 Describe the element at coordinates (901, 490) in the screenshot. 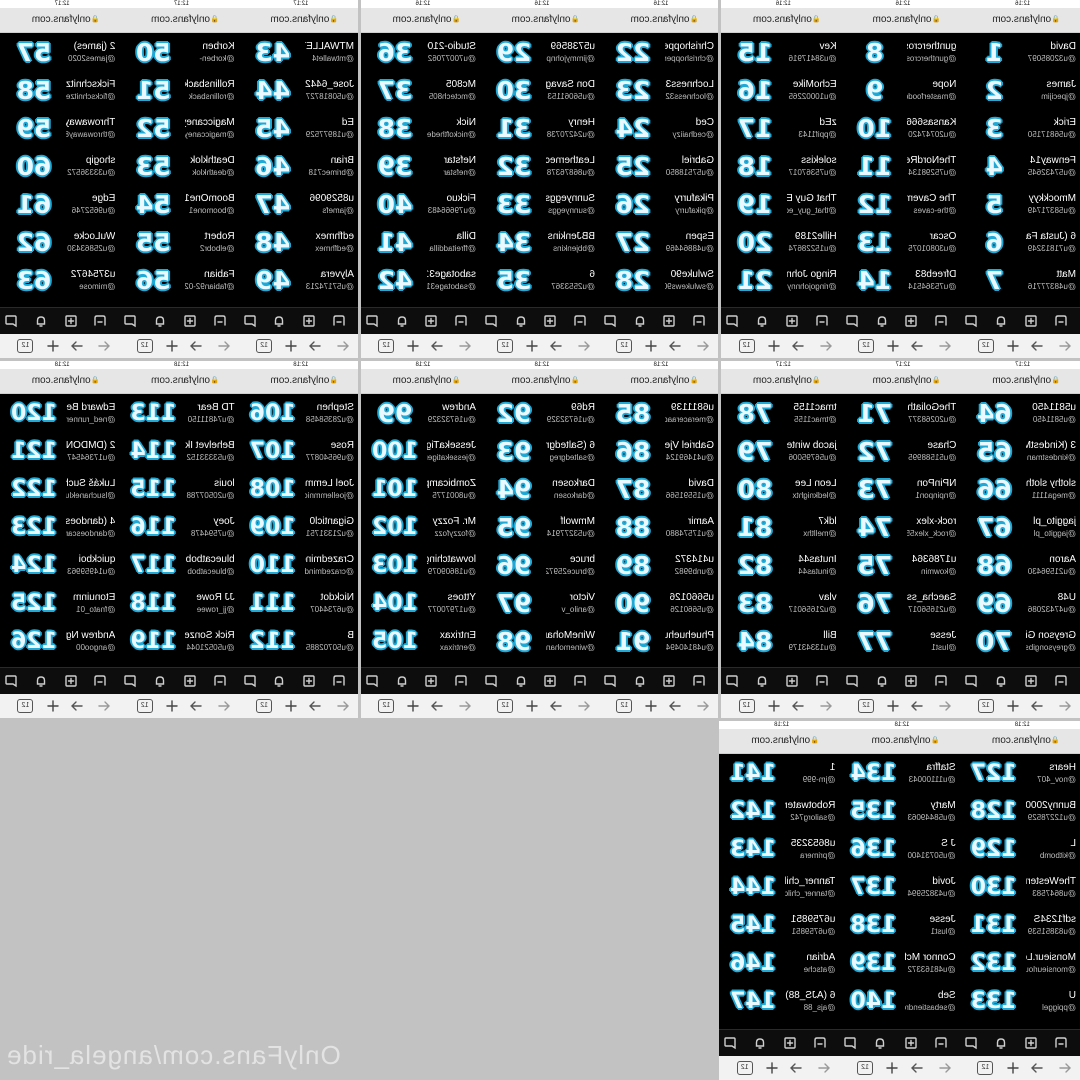

I see `list-item: 73 NPinPon @npinpon1` at that location.